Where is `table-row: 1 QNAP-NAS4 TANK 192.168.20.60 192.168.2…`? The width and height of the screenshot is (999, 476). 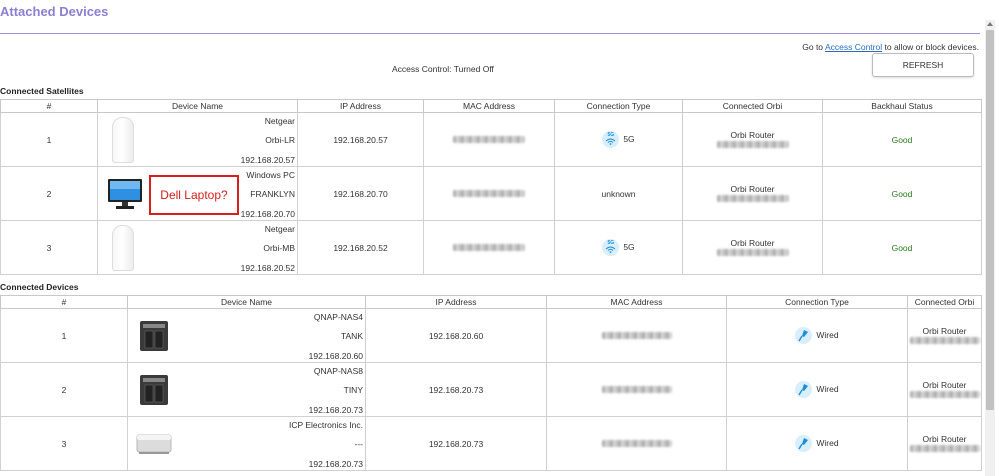 table-row: 1 QNAP-NAS4 TANK 192.168.20.60 192.168.2… is located at coordinates (491, 335).